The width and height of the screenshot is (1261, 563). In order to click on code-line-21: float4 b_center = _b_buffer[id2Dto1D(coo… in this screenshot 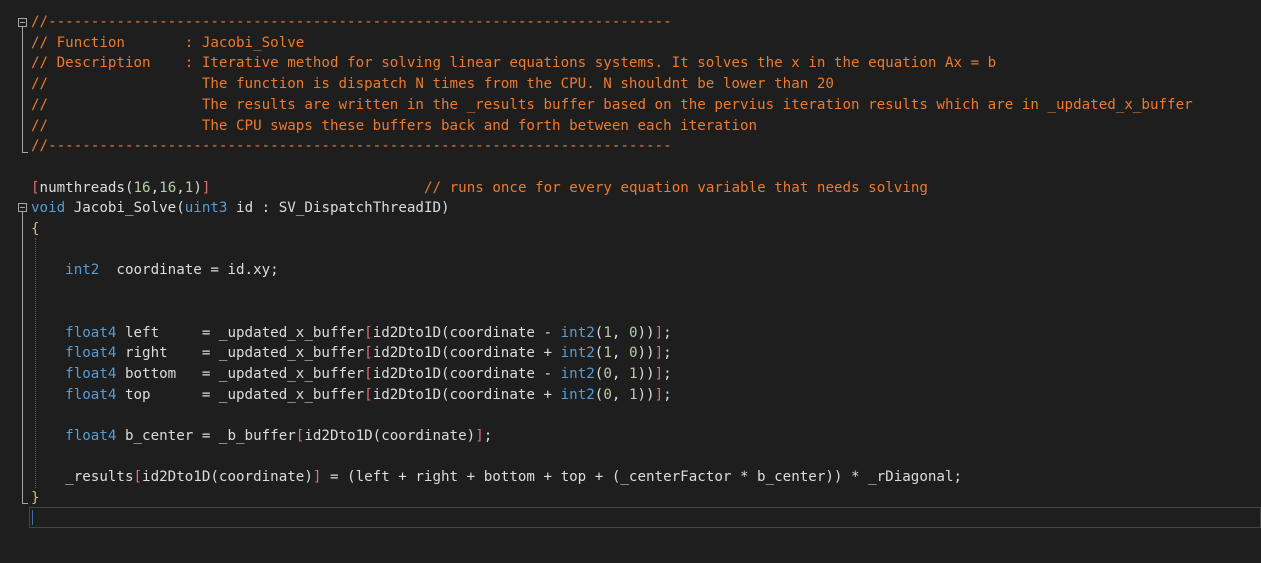, I will do `click(261, 436)`.